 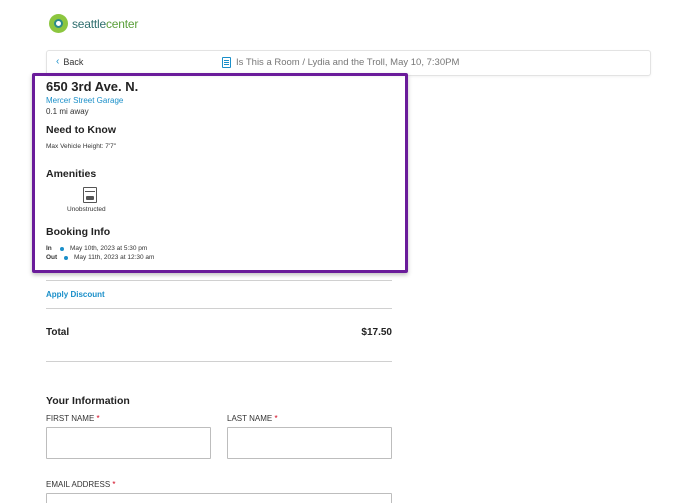 What do you see at coordinates (75, 294) in the screenshot?
I see `apply-discount-link: Apply Discount` at bounding box center [75, 294].